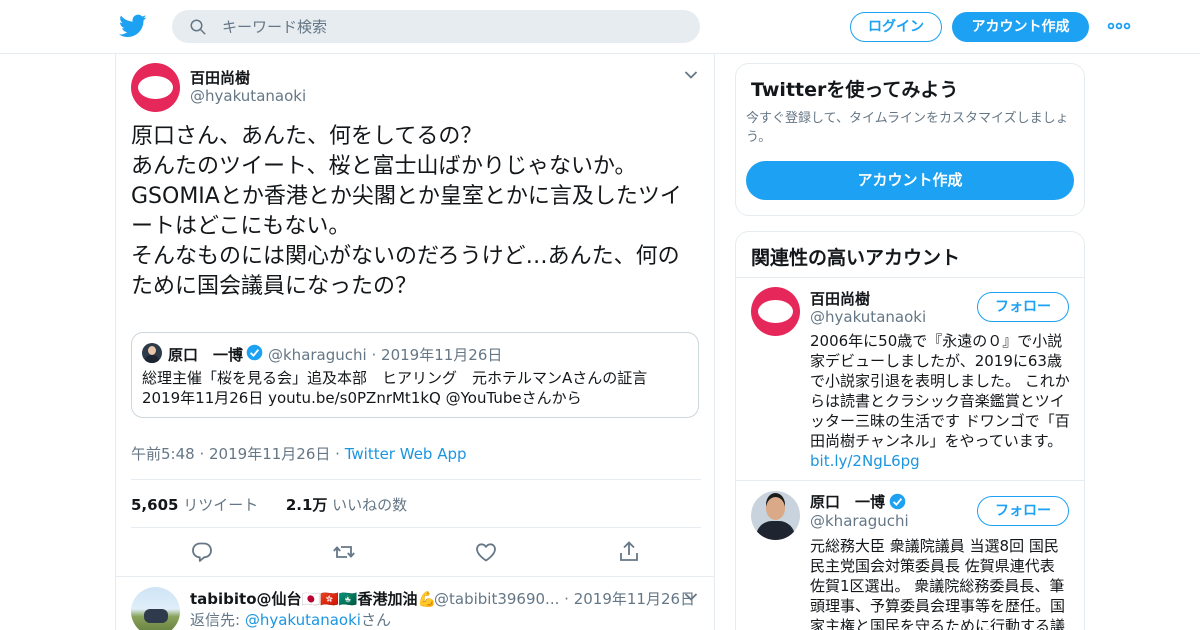 The height and width of the screenshot is (630, 1200). I want to click on quoted-date: 2019年11月26日, so click(442, 355).